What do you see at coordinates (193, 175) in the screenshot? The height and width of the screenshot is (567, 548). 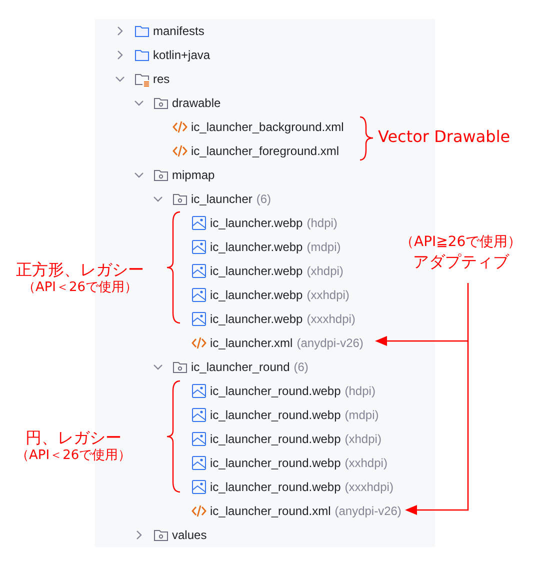 I see `file-name: mipmap` at bounding box center [193, 175].